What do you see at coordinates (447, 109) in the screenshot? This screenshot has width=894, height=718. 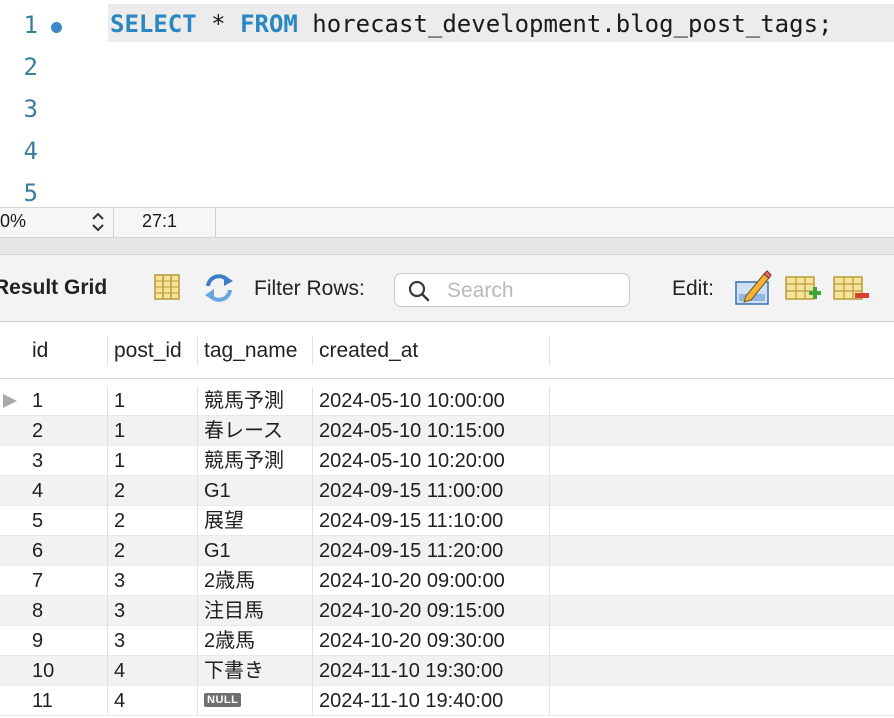 I see `code-line-3: 3` at bounding box center [447, 109].